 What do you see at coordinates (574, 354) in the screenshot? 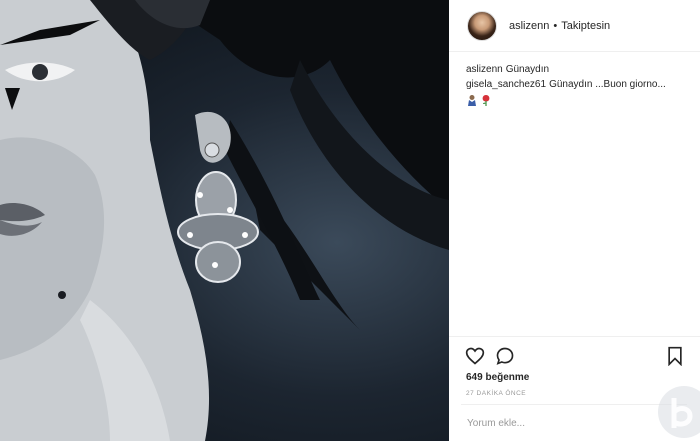
I see `post-actions-bar` at bounding box center [574, 354].